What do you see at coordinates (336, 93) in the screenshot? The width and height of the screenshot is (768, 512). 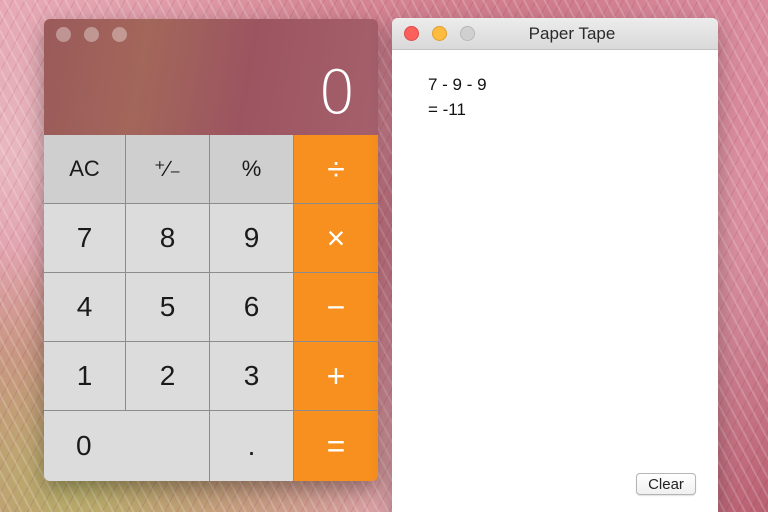 I see `calculator-display: 0` at bounding box center [336, 93].